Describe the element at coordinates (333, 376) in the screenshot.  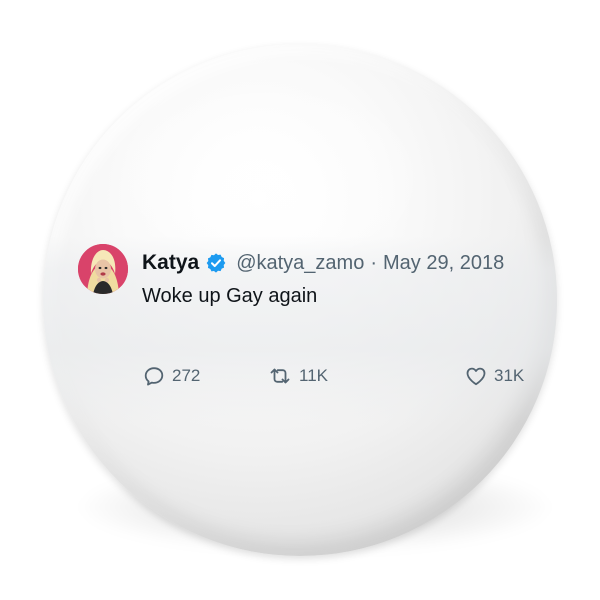
I see `tweet-actions: 272 11K 31K` at that location.